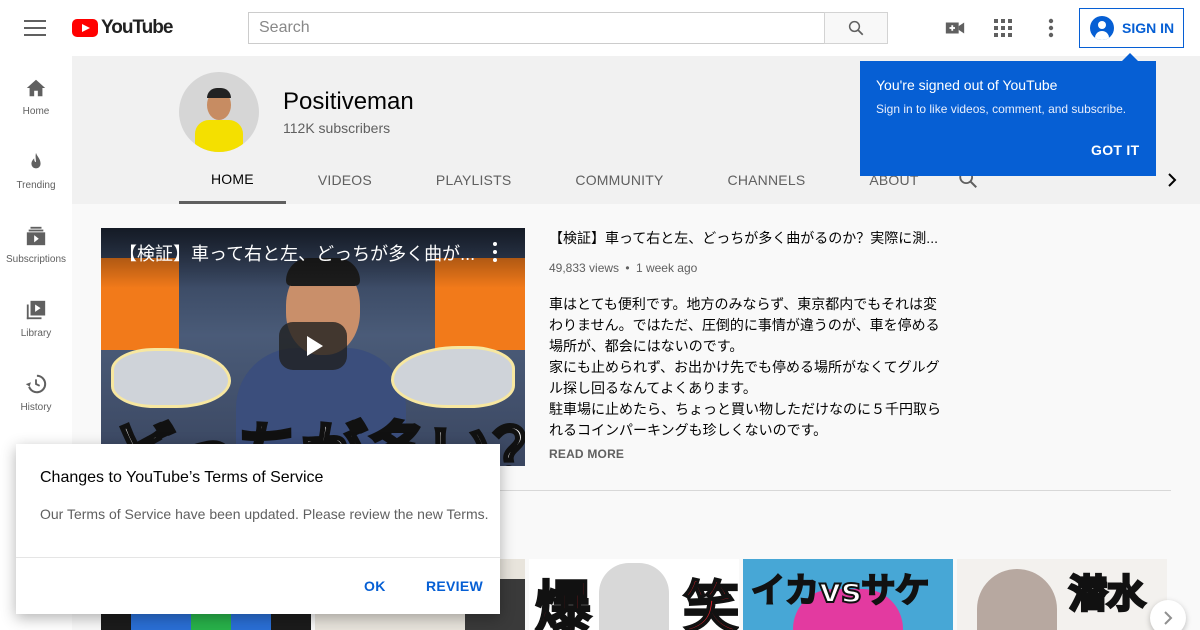  What do you see at coordinates (586, 454) in the screenshot?
I see `read-more-link: READ MORE` at bounding box center [586, 454].